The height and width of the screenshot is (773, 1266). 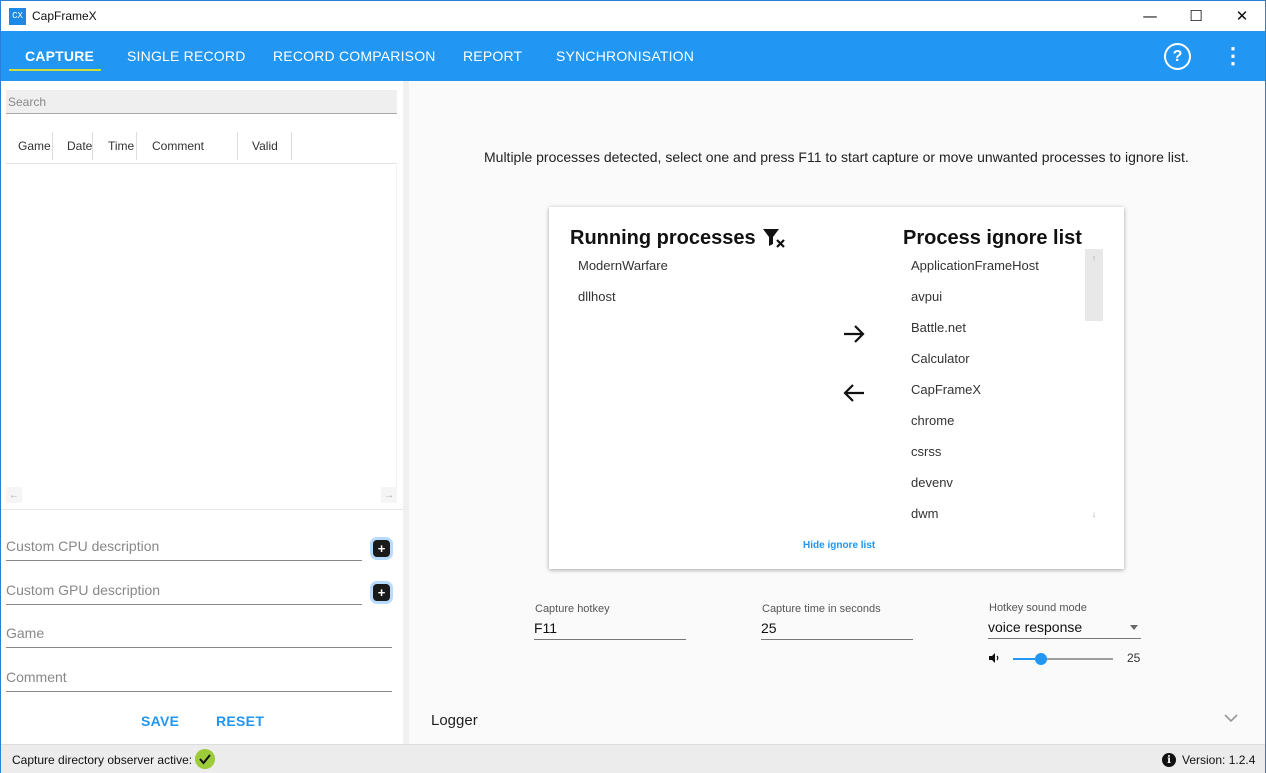 I want to click on add-cpu-button: +, so click(x=381, y=548).